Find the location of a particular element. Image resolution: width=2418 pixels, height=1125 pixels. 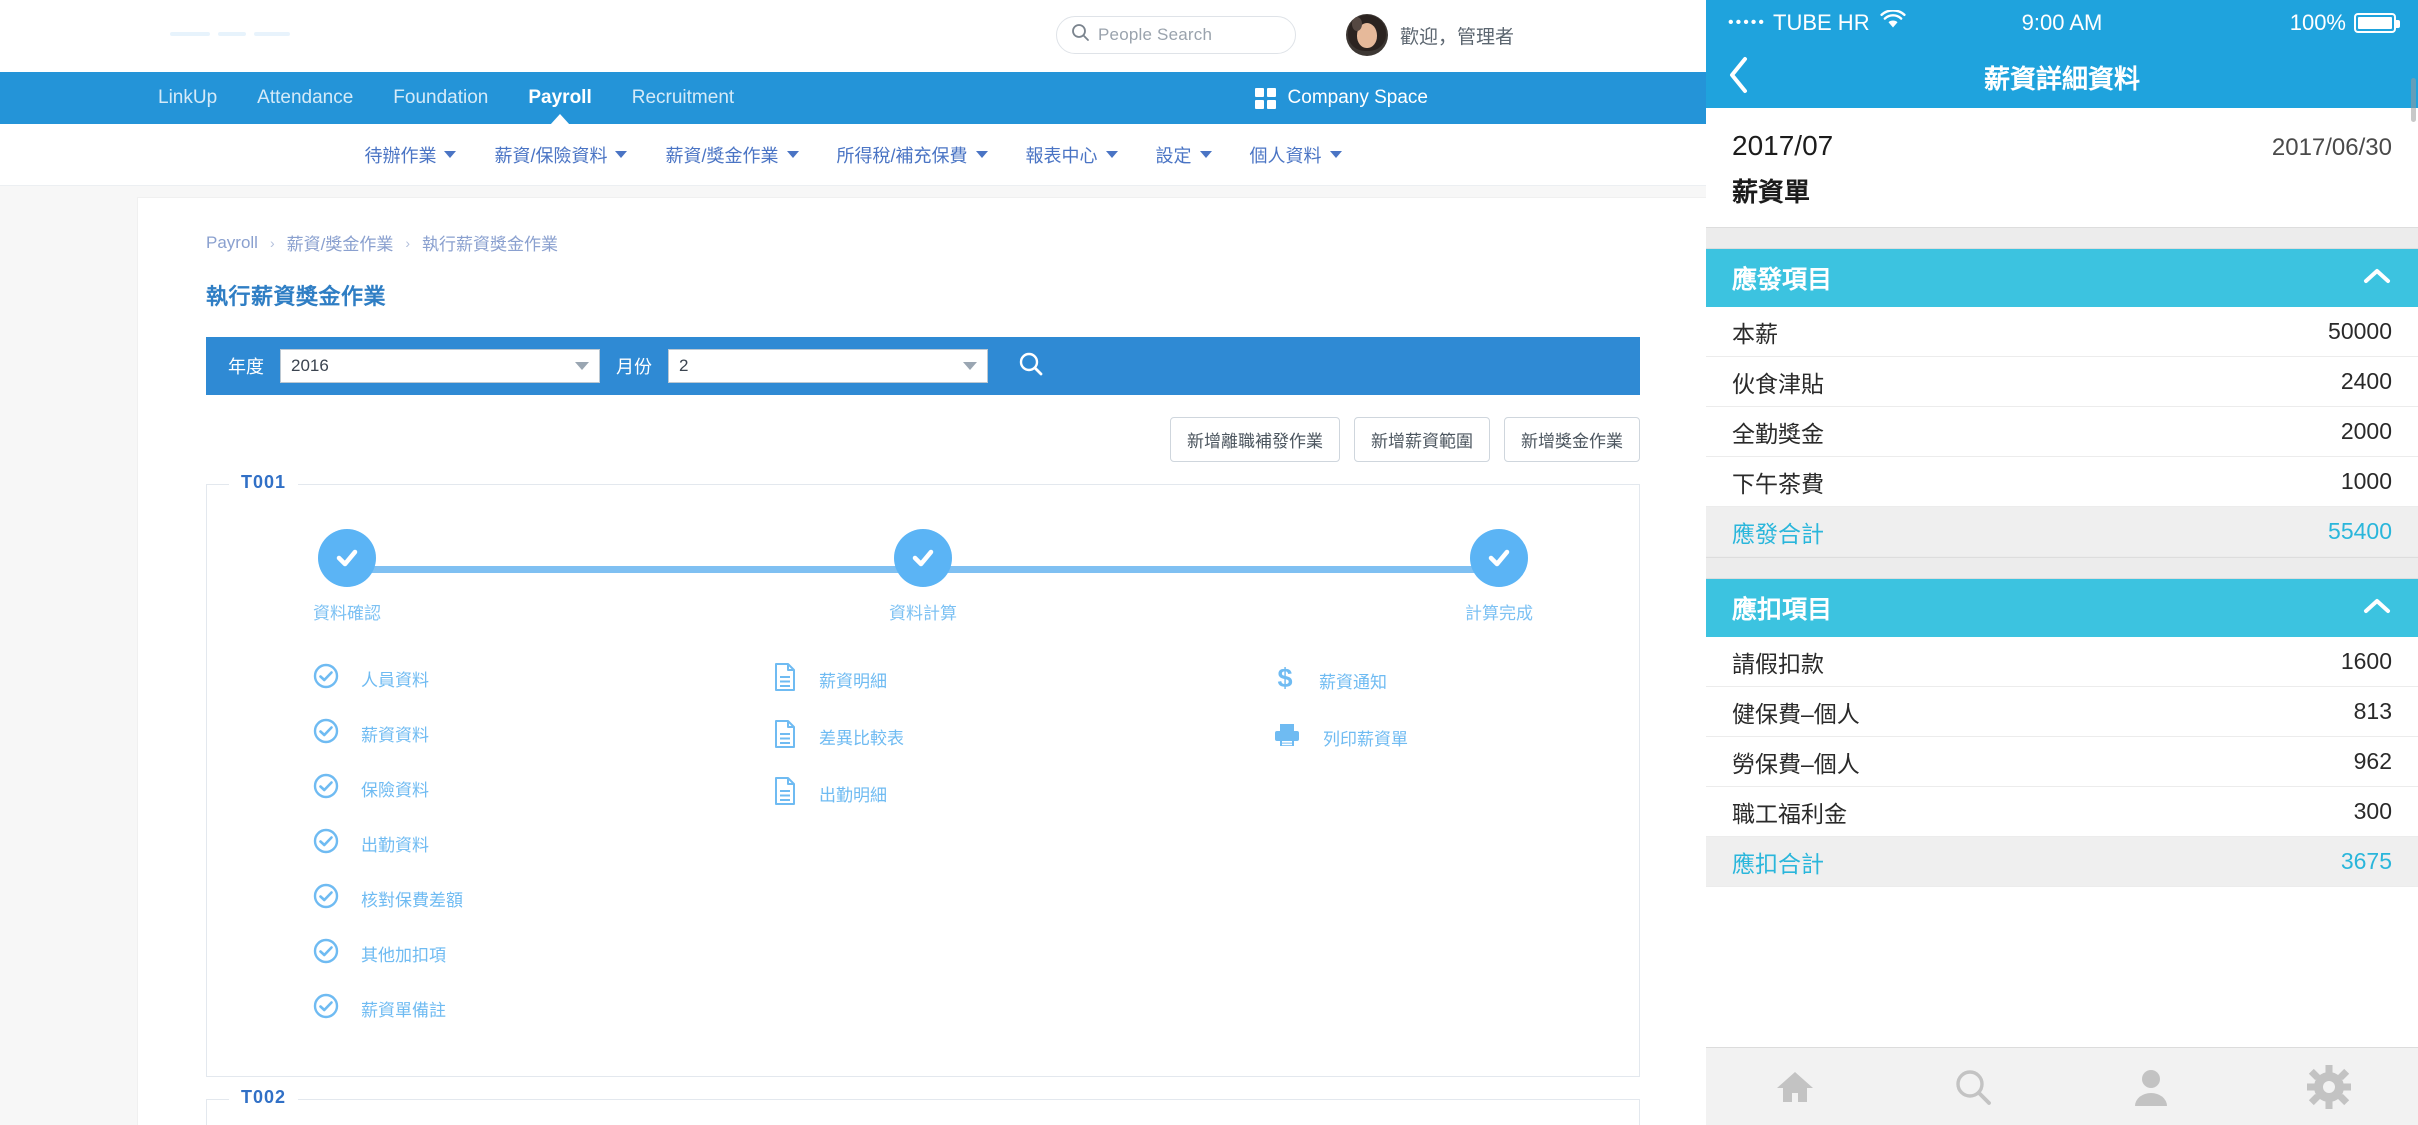

task-variance-report: 差異比較表 is located at coordinates (963, 736).